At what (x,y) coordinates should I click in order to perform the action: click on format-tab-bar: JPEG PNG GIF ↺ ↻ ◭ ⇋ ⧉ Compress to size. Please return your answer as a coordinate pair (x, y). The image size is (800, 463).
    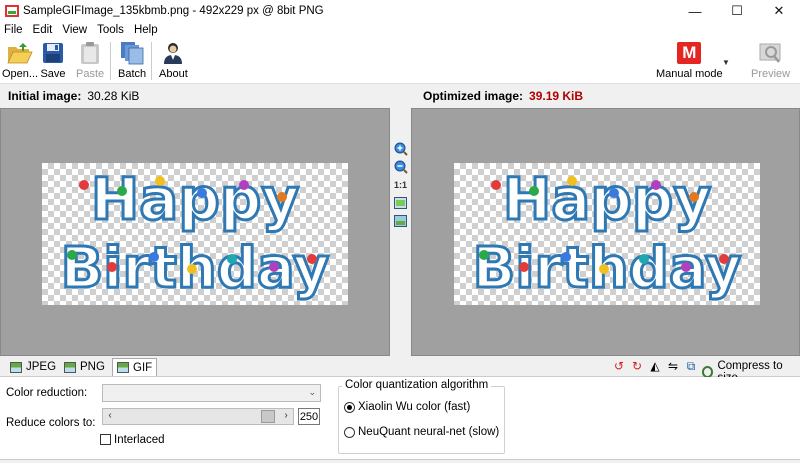
    Looking at the image, I should click on (400, 370).